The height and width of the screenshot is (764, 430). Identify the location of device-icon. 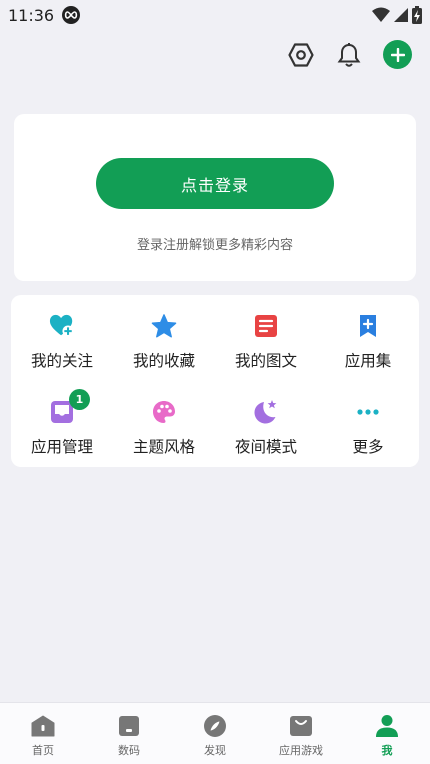
(129, 726).